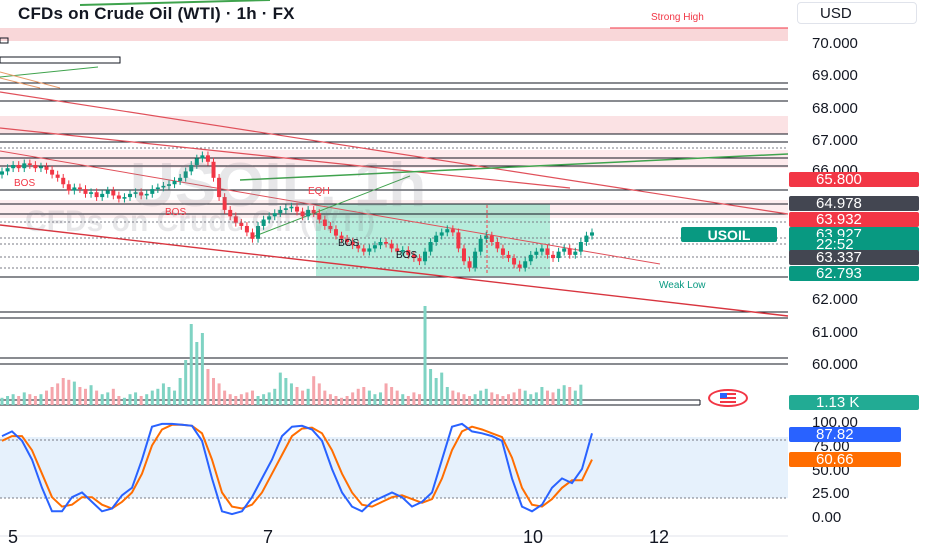 This screenshot has width=932, height=550. Describe the element at coordinates (835, 332) in the screenshot. I see `price-tick: 61.000` at that location.